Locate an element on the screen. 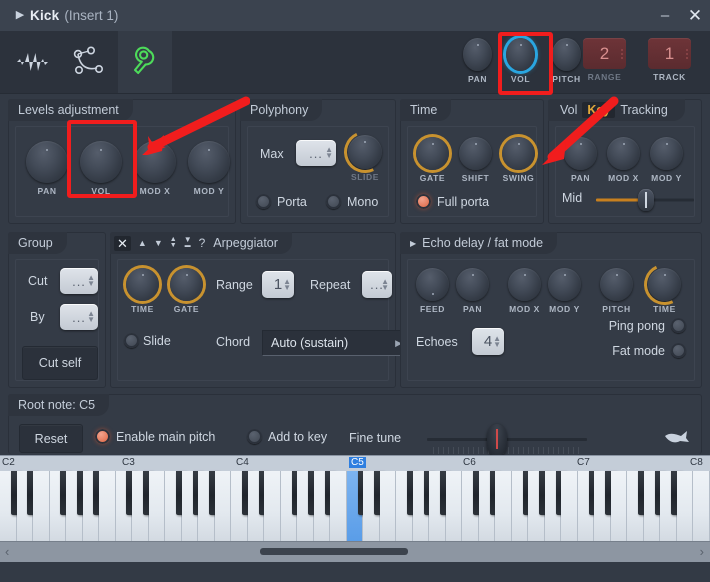  close-button: ✕ is located at coordinates (695, 15).